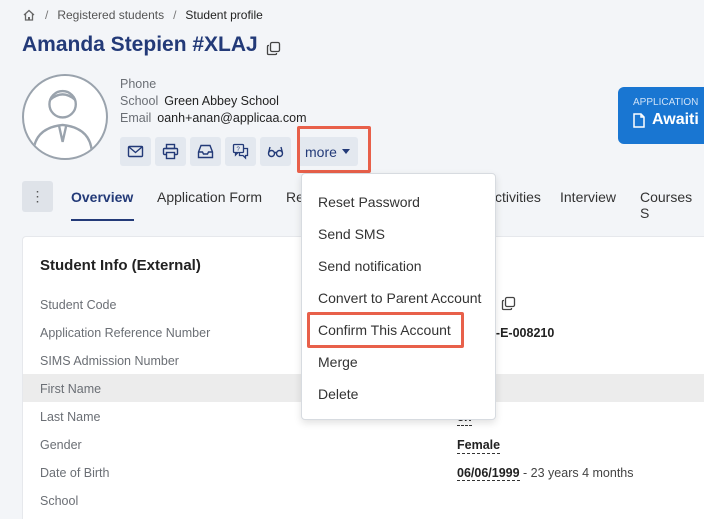  I want to click on more-button-highlight, so click(334, 149).